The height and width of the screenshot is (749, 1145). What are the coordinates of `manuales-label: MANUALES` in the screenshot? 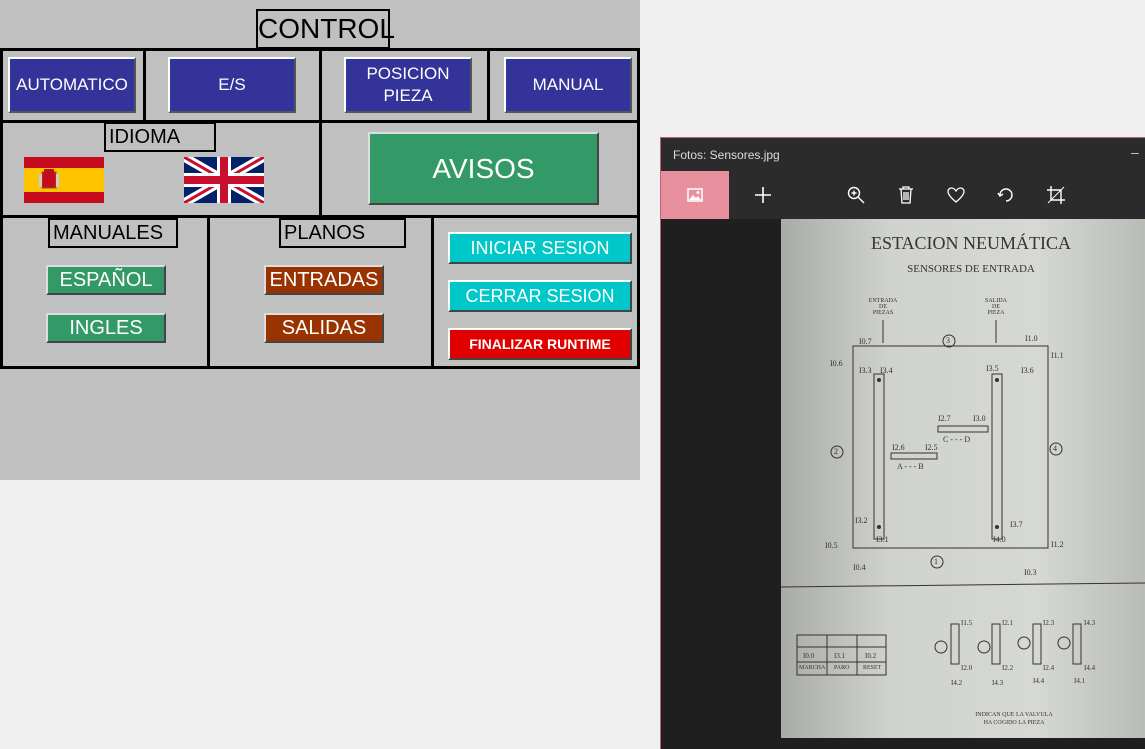 It's located at (113, 233).